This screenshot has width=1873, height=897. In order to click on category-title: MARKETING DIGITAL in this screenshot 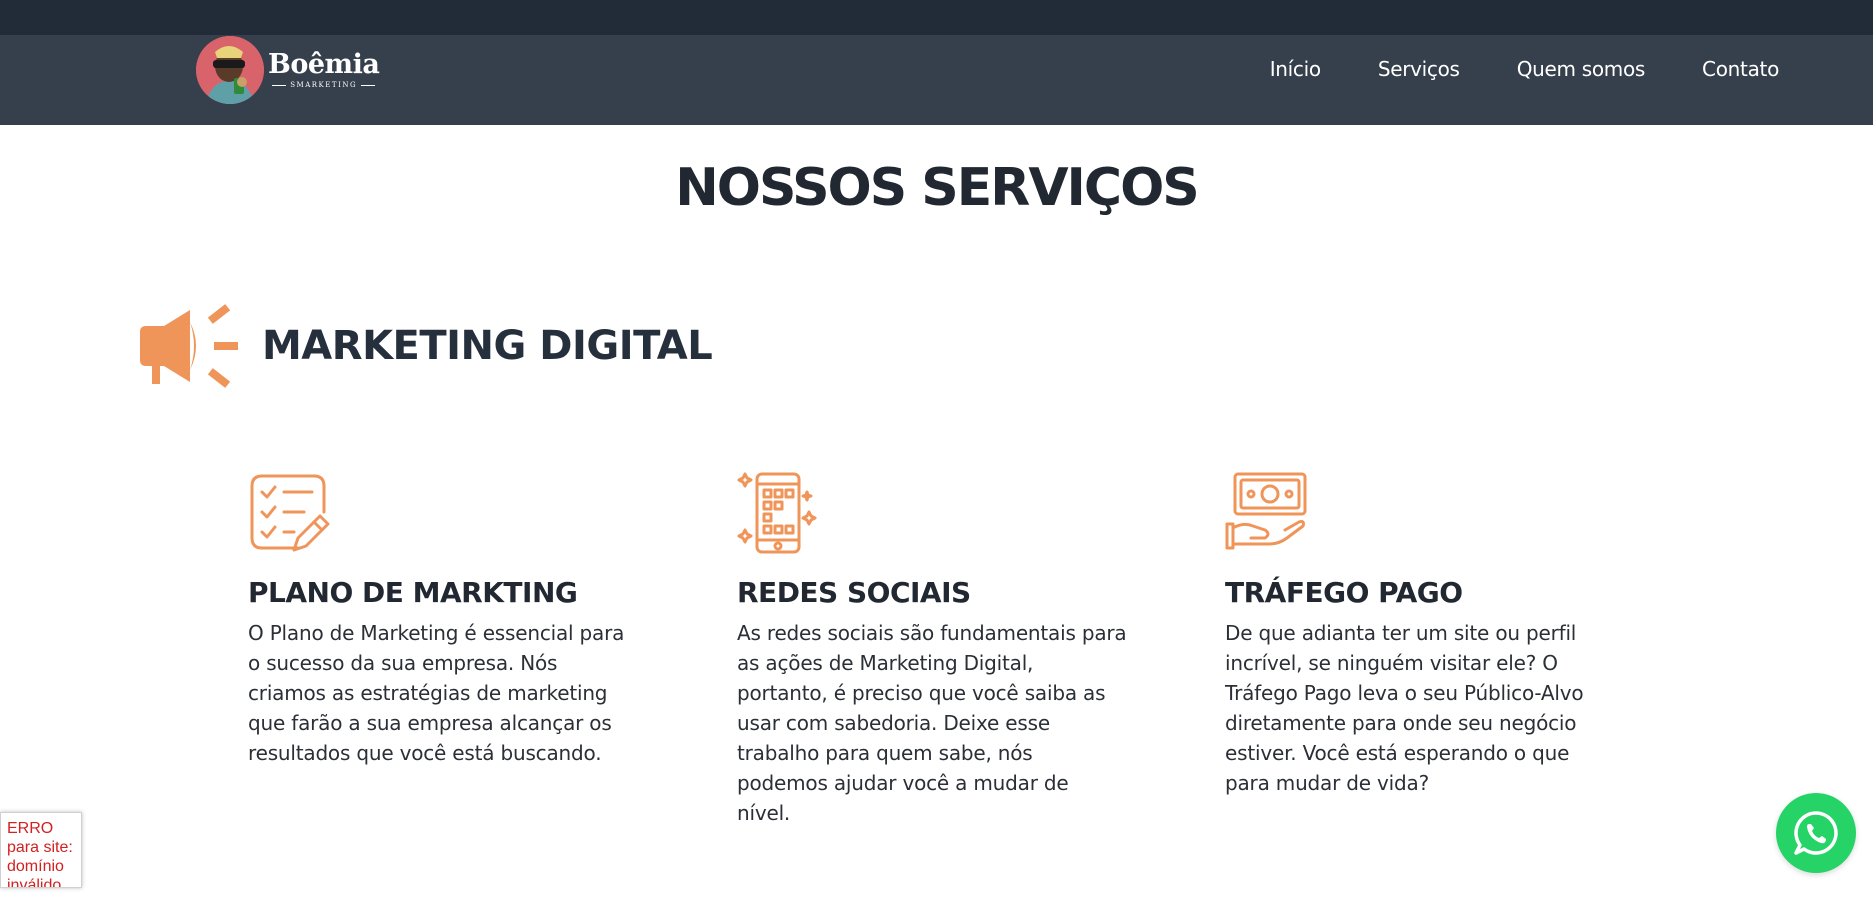, I will do `click(487, 346)`.